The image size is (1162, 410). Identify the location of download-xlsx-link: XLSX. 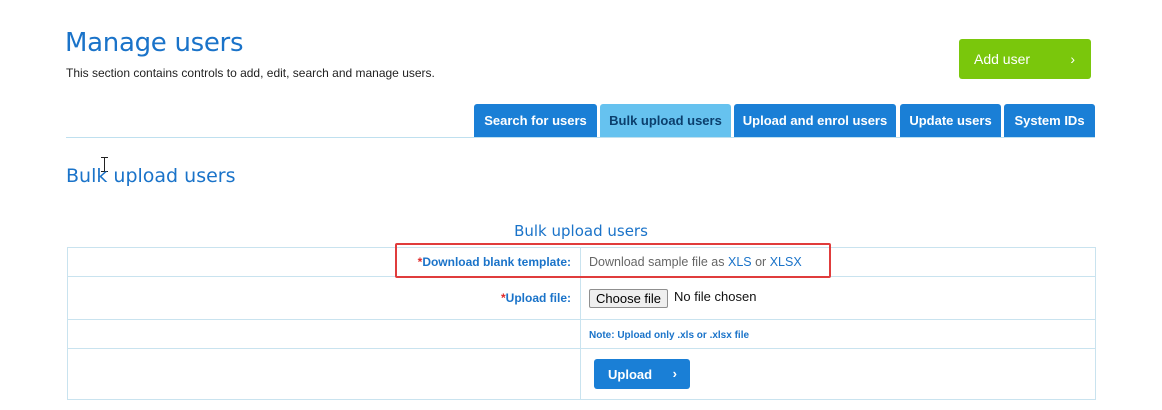
(786, 262).